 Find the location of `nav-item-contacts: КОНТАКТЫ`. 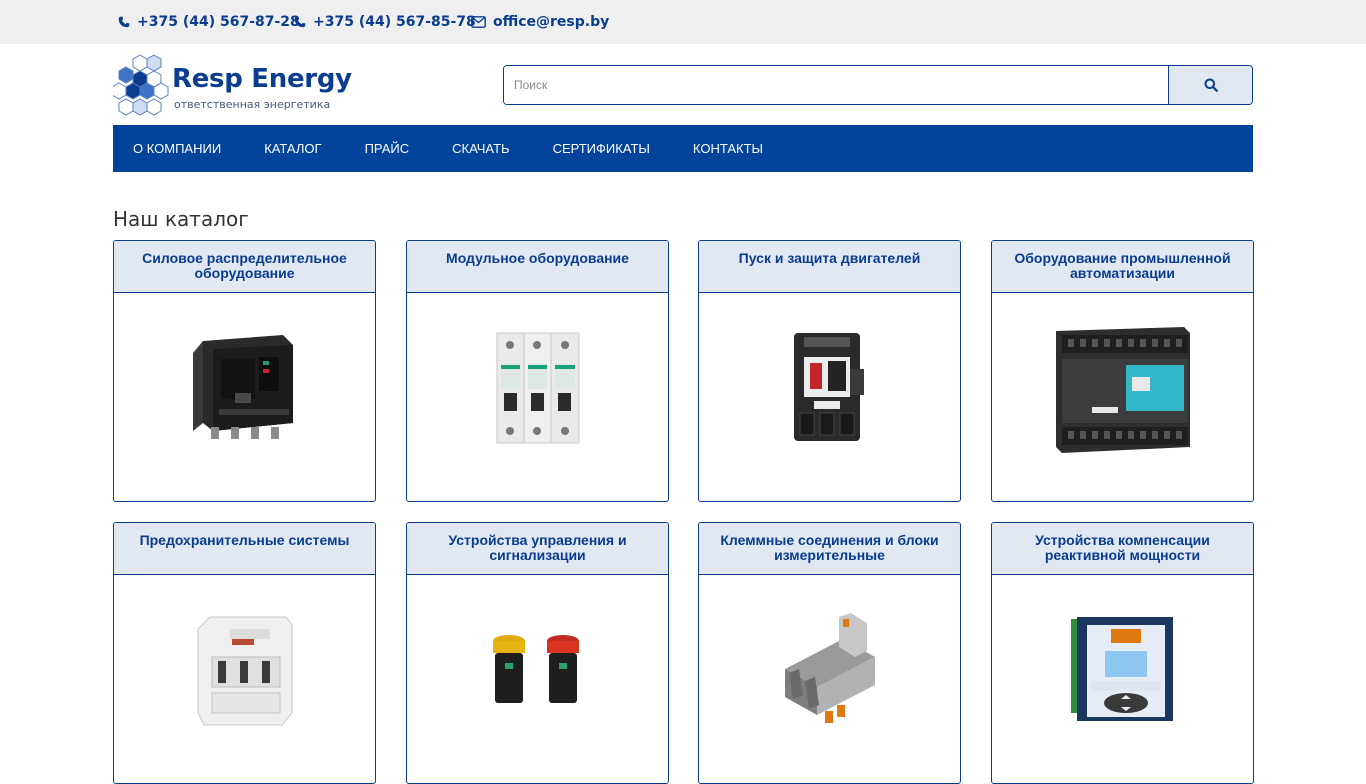

nav-item-contacts: КОНТАКТЫ is located at coordinates (728, 148).